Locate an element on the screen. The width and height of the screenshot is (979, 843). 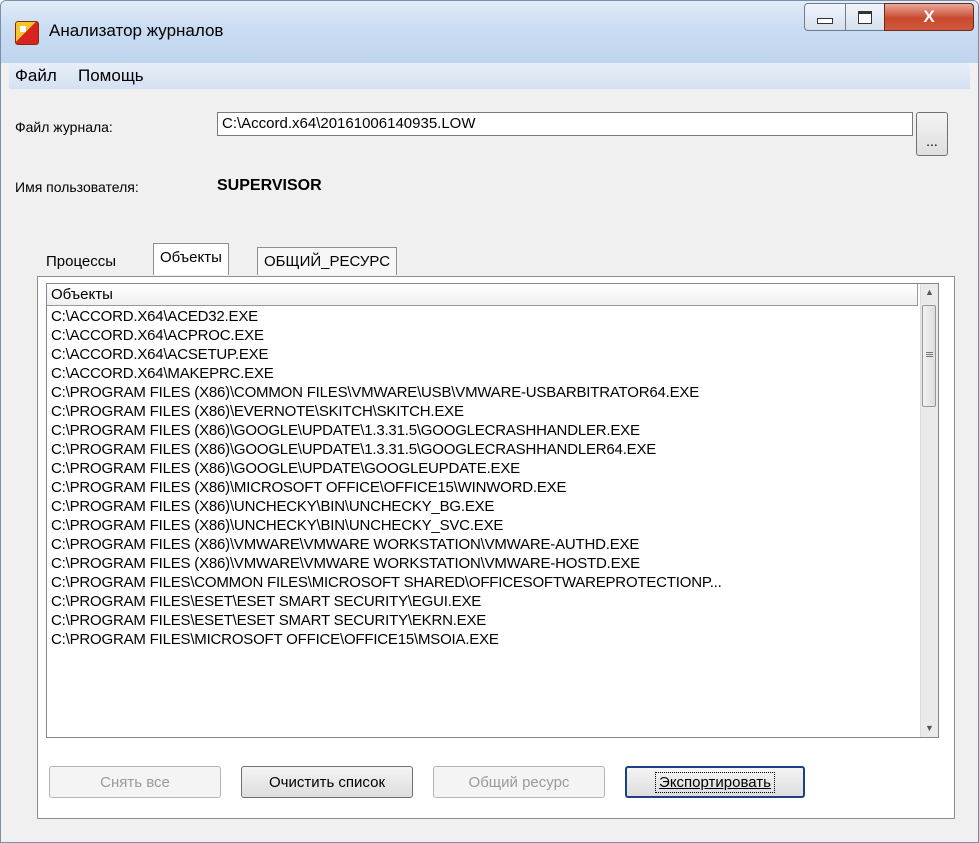
clear-all-button: Снять все is located at coordinates (135, 782).